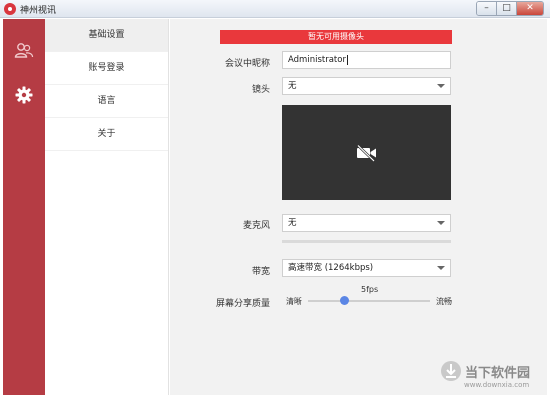 The height and width of the screenshot is (404, 550). I want to click on rail-contacts-button, so click(24, 51).